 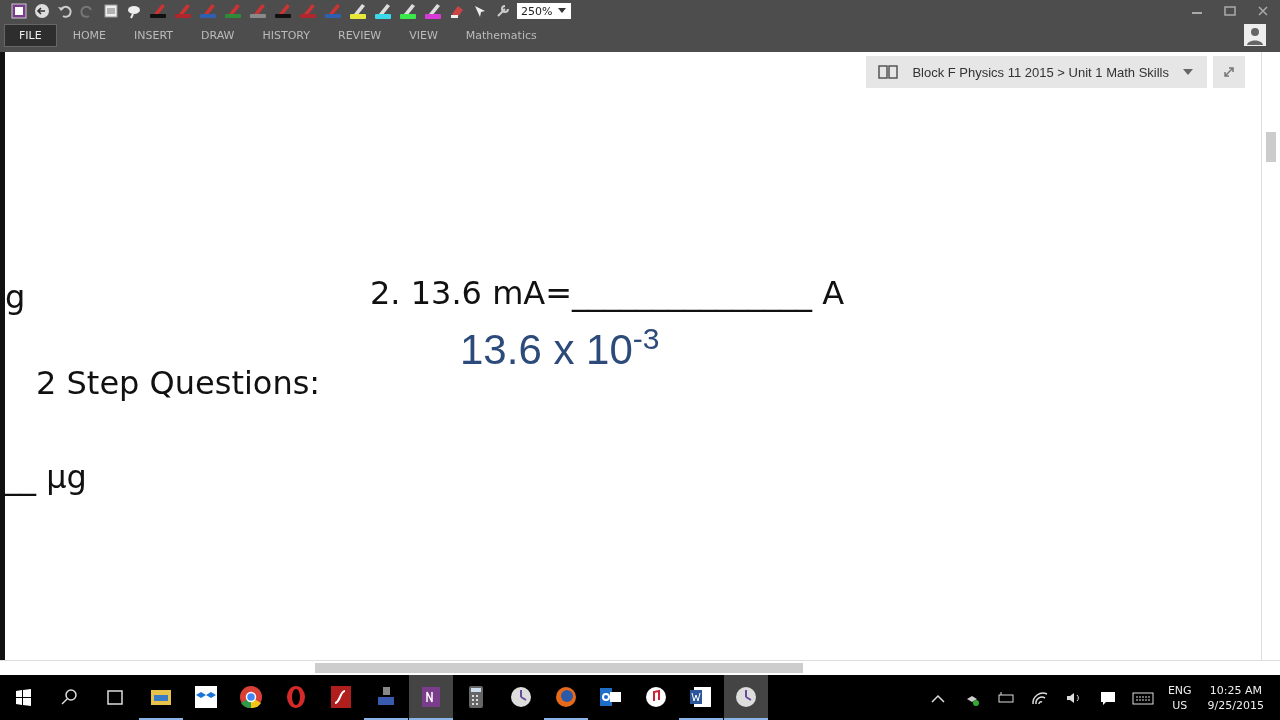 What do you see at coordinates (250, 696) in the screenshot?
I see `circle-logo-icon` at bounding box center [250, 696].